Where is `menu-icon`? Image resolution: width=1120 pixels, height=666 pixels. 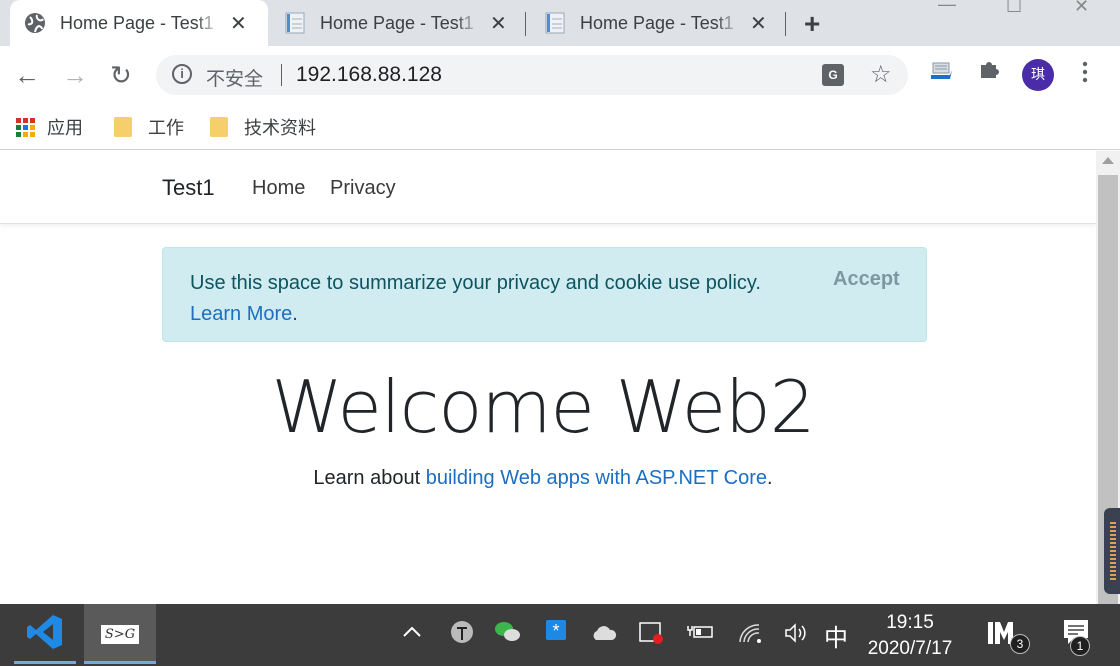 menu-icon is located at coordinates (1085, 72).